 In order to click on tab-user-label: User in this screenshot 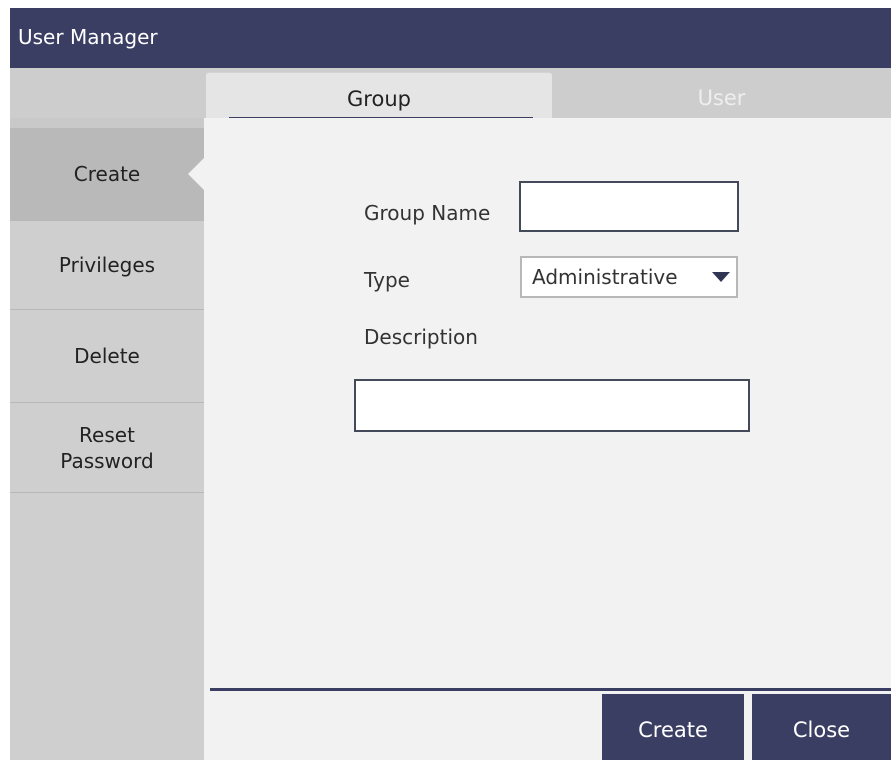, I will do `click(721, 98)`.